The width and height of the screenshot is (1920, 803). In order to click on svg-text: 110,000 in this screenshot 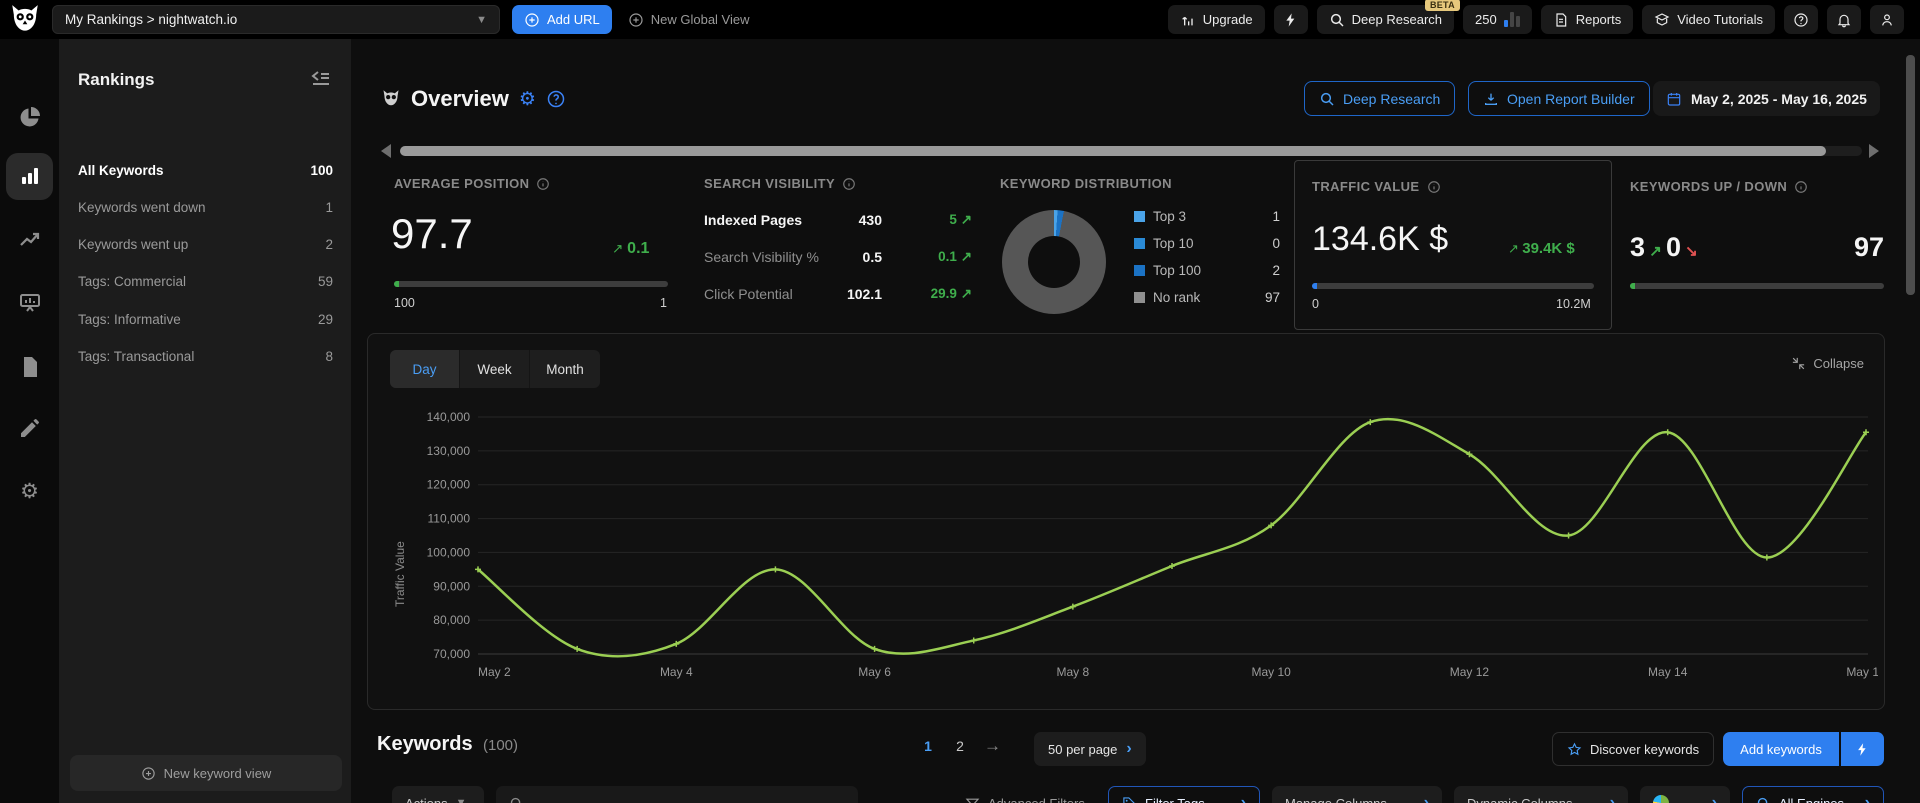, I will do `click(449, 519)`.